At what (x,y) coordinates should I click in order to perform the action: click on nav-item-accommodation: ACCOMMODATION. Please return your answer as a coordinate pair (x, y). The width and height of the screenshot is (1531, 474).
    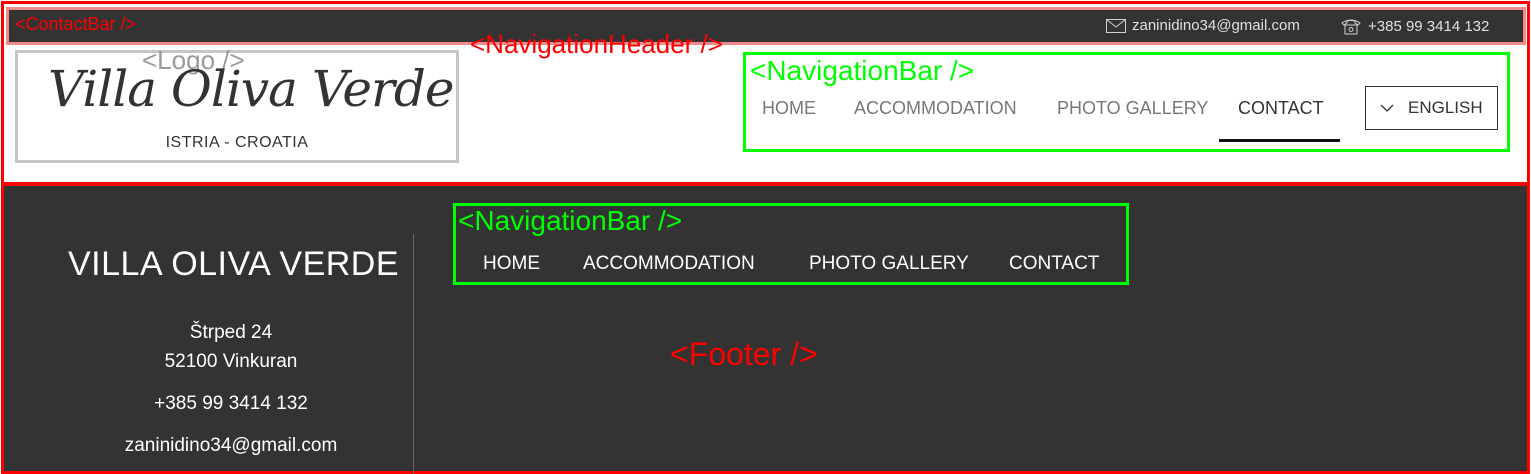
    Looking at the image, I should click on (935, 108).